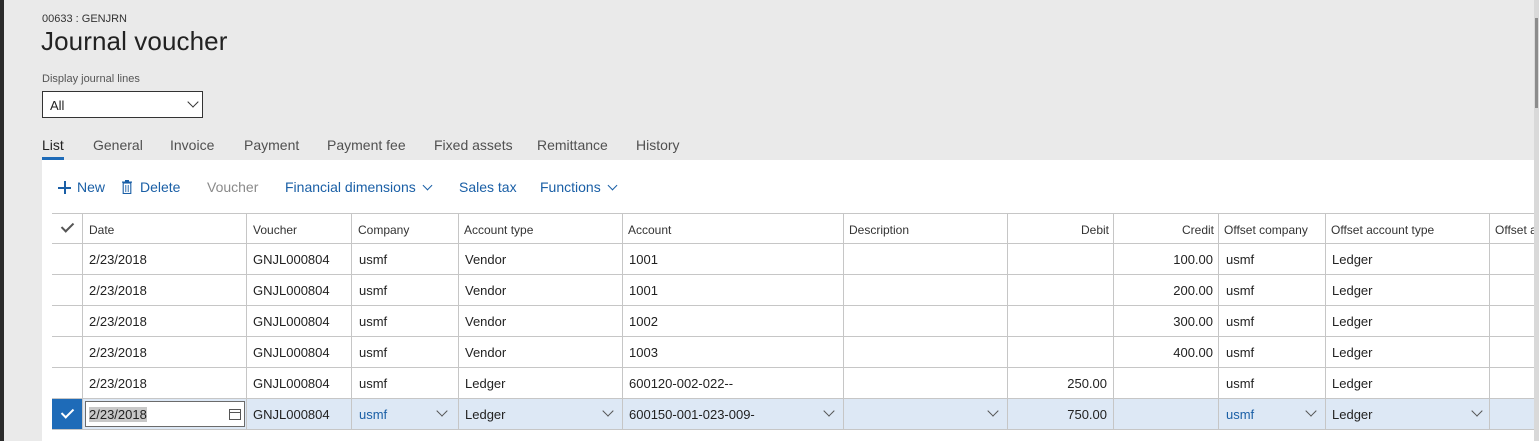 The height and width of the screenshot is (441, 1539). What do you see at coordinates (67, 226) in the screenshot?
I see `select-all-checkmark-icon` at bounding box center [67, 226].